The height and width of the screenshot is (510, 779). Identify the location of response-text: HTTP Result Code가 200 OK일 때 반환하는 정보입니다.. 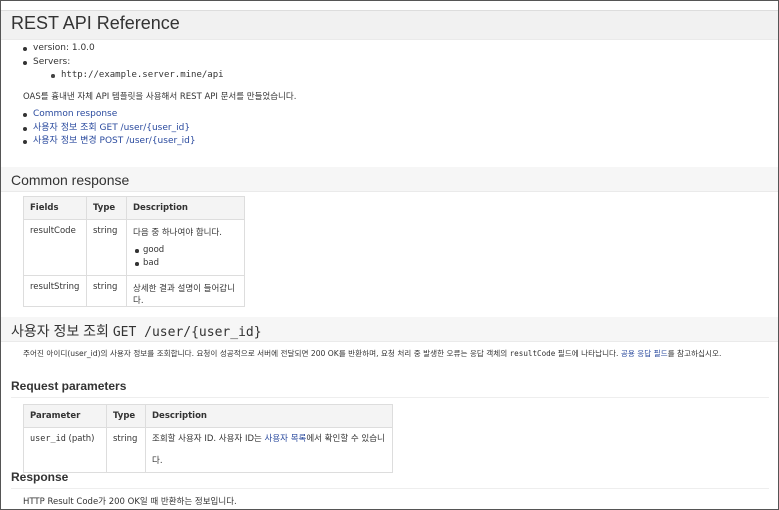
(130, 502).